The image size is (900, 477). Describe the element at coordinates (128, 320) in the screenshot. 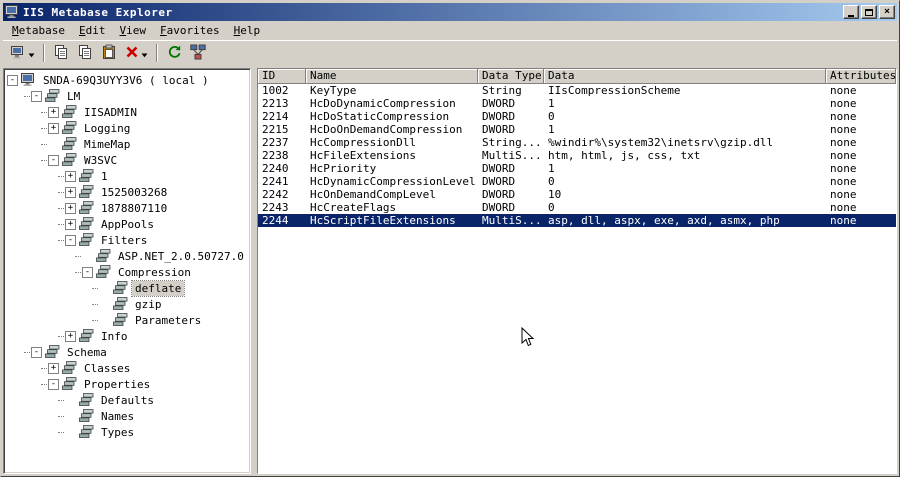

I see `tree-item-parameters: Parameters` at that location.